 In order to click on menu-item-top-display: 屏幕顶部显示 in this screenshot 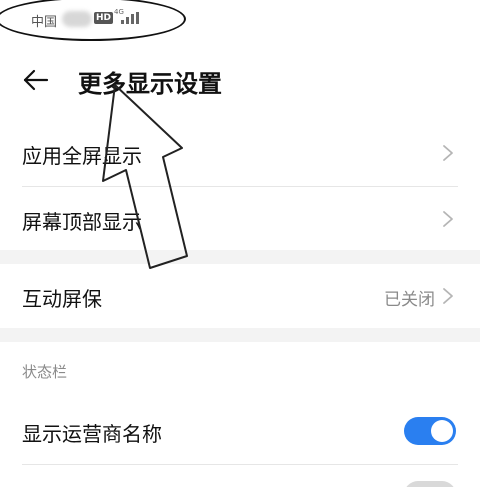, I will do `click(240, 219)`.